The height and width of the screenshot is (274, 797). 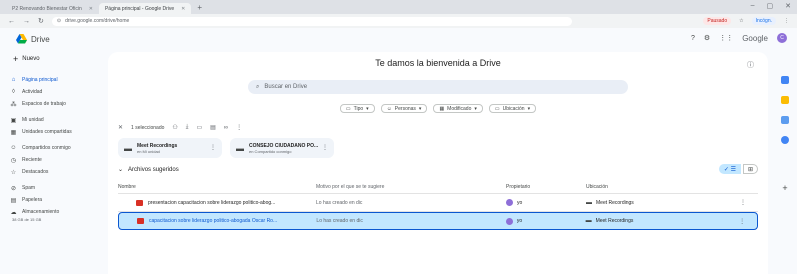 I want to click on folder-location: en Compartido conmigo, so click(x=270, y=151).